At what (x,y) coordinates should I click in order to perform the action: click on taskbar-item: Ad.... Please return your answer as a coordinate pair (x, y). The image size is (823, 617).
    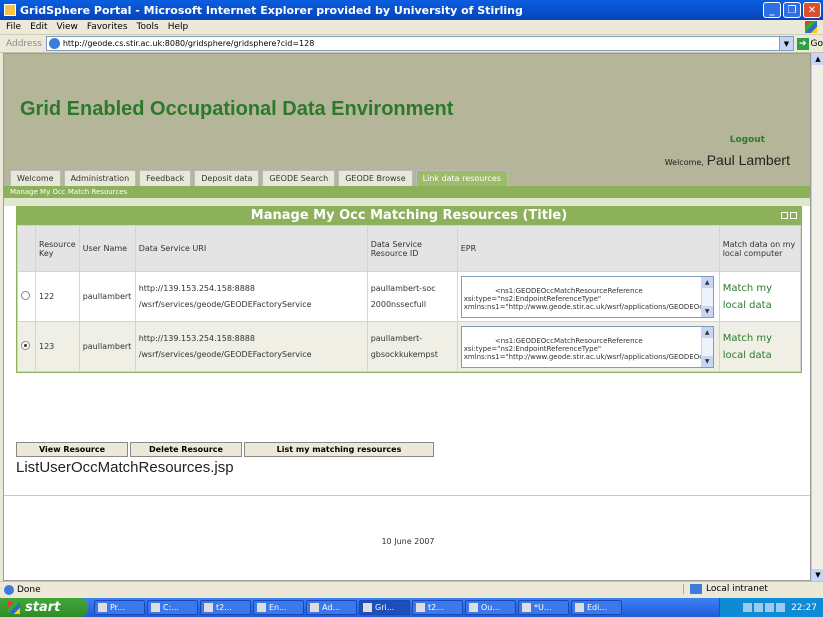
    Looking at the image, I should click on (331, 607).